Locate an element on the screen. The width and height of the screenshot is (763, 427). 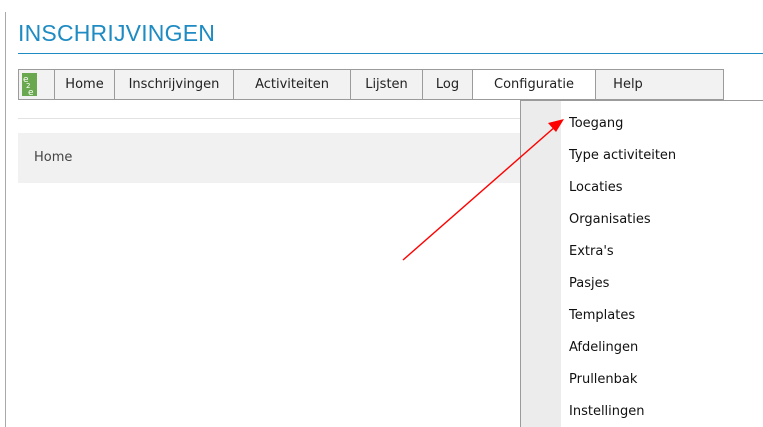
app-title: INSCHRIJVINGEN is located at coordinates (117, 33).